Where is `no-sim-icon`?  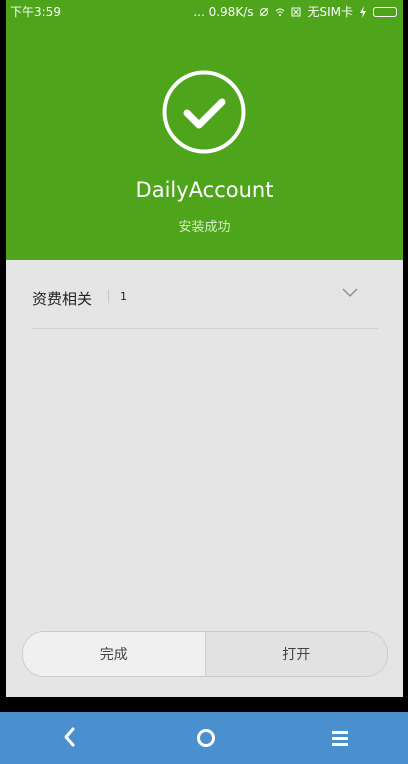
no-sim-icon is located at coordinates (296, 11).